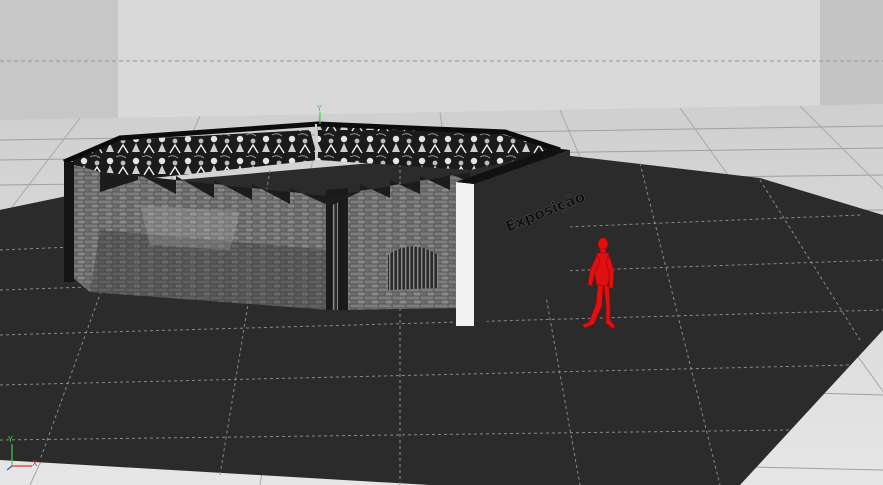  What do you see at coordinates (24, 454) in the screenshot?
I see `axis-orientation-gizmo: Y X` at bounding box center [24, 454].